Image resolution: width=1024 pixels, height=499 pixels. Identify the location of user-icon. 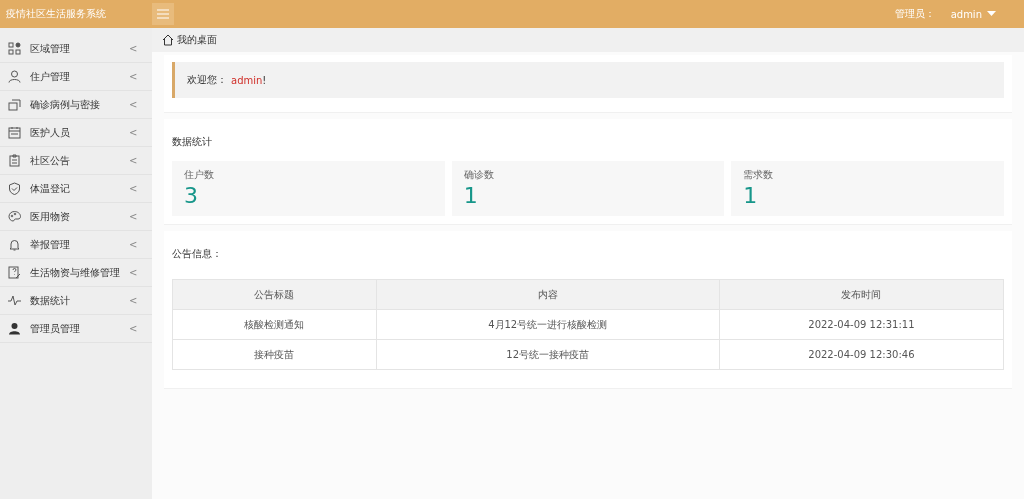
(14, 328).